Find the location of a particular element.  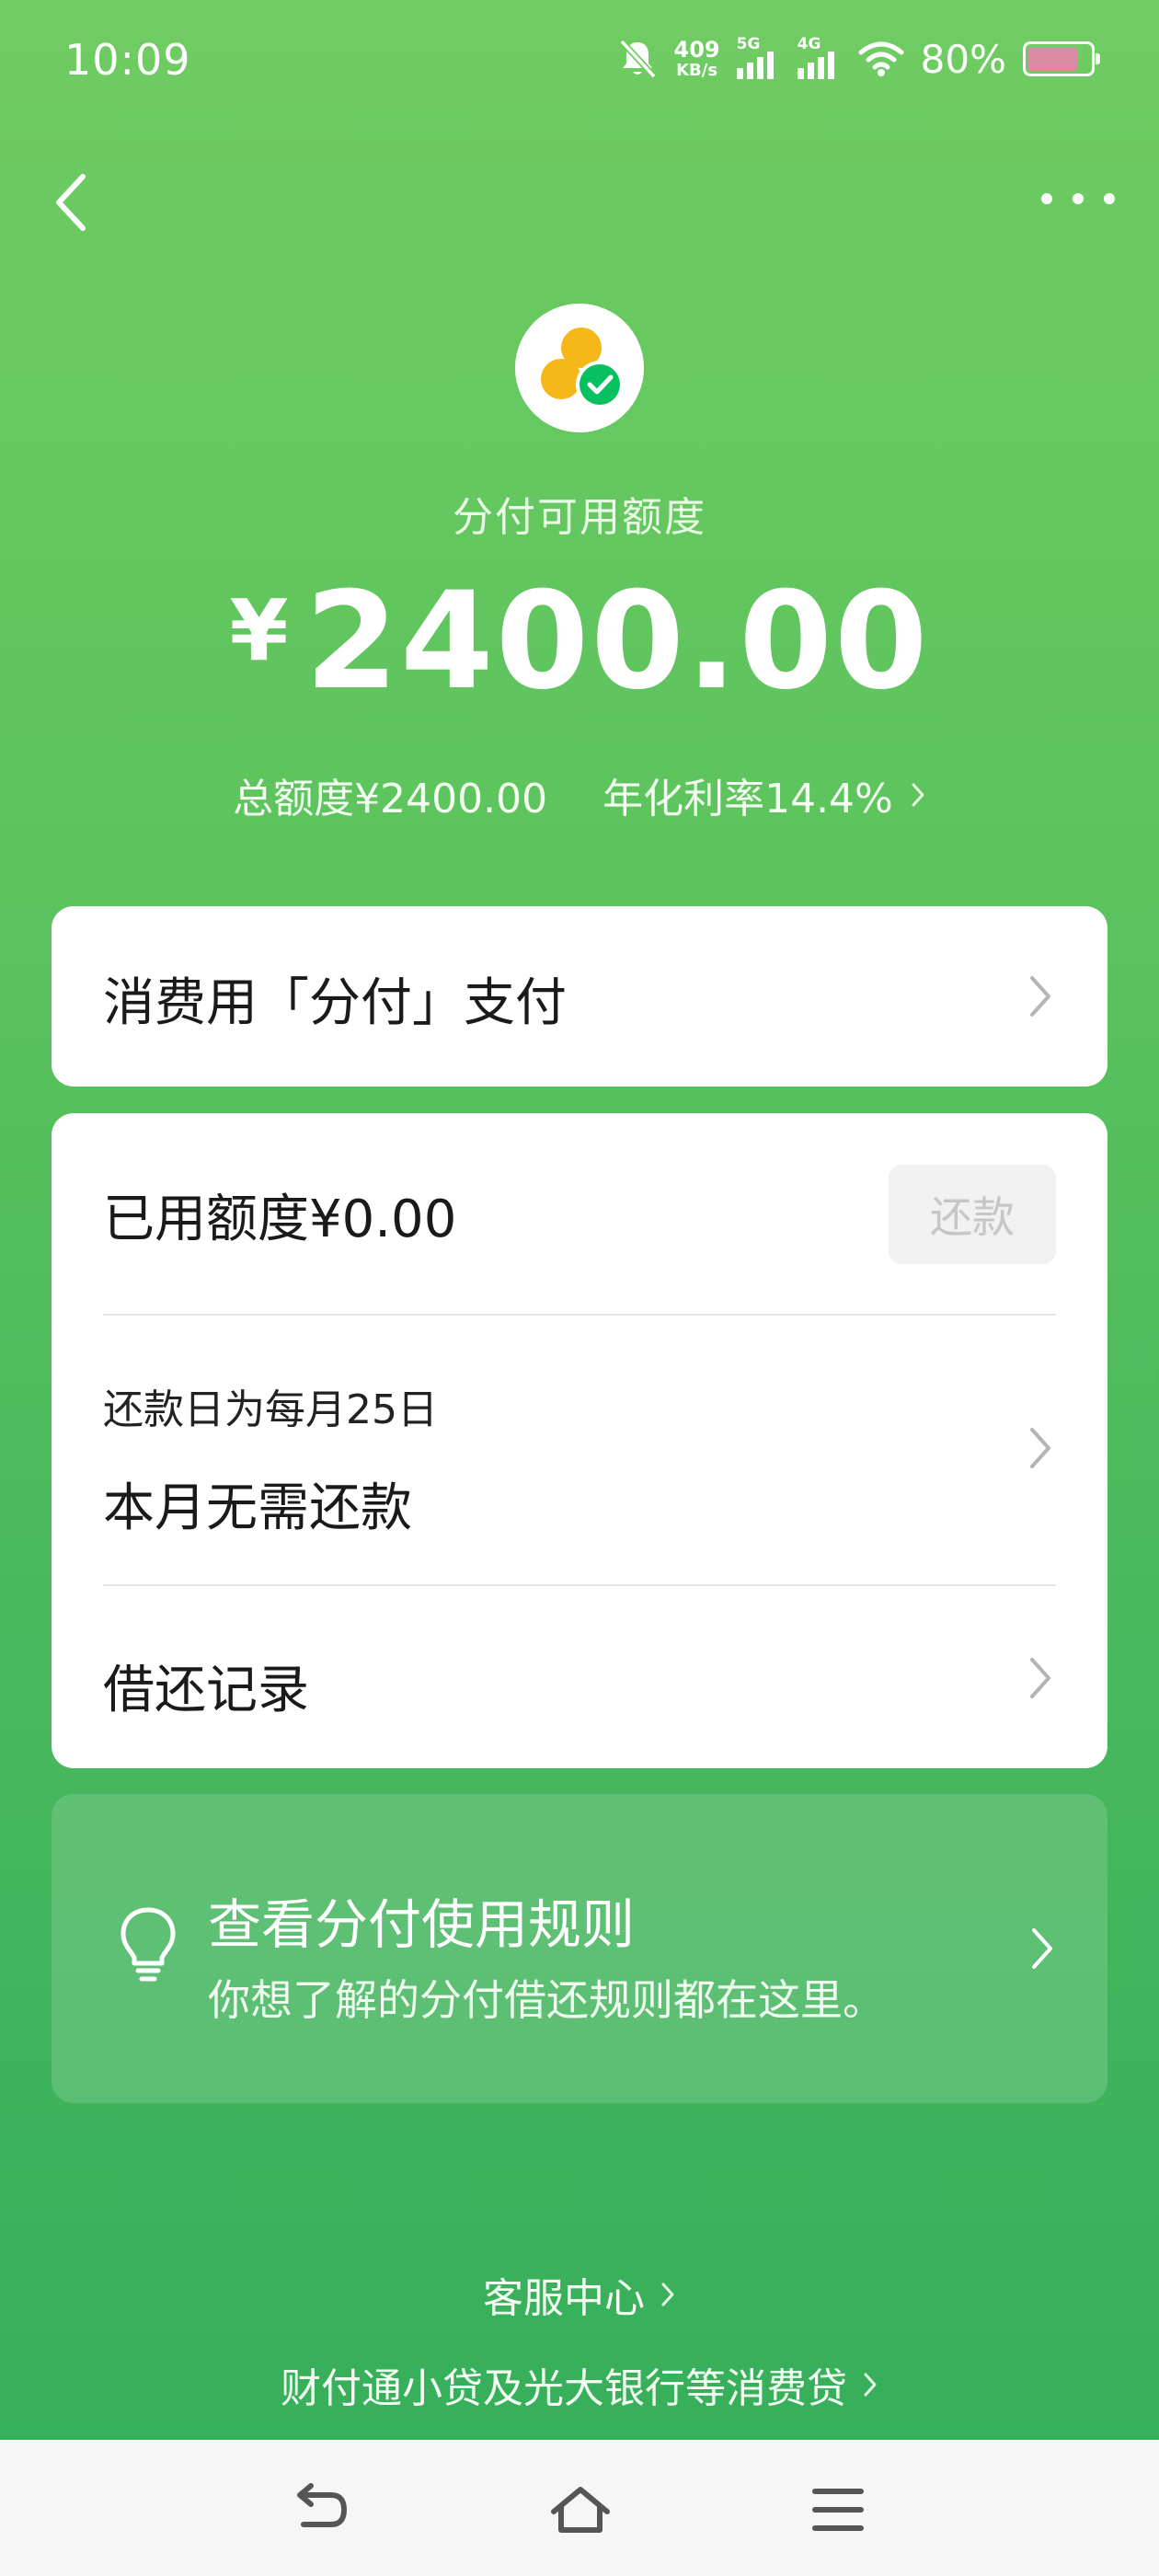

system-navigation-bar is located at coordinates (579, 2508).